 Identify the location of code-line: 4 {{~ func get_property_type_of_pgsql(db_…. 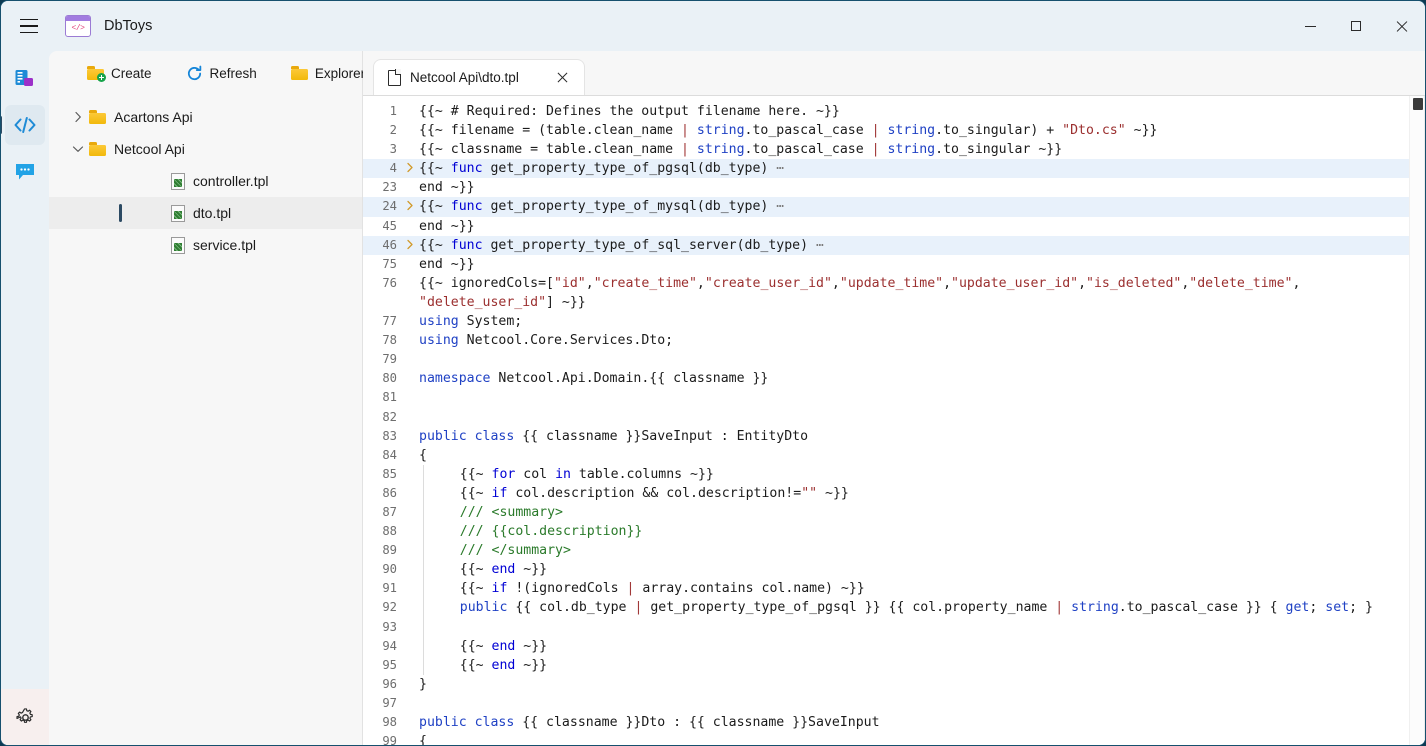
(886, 169).